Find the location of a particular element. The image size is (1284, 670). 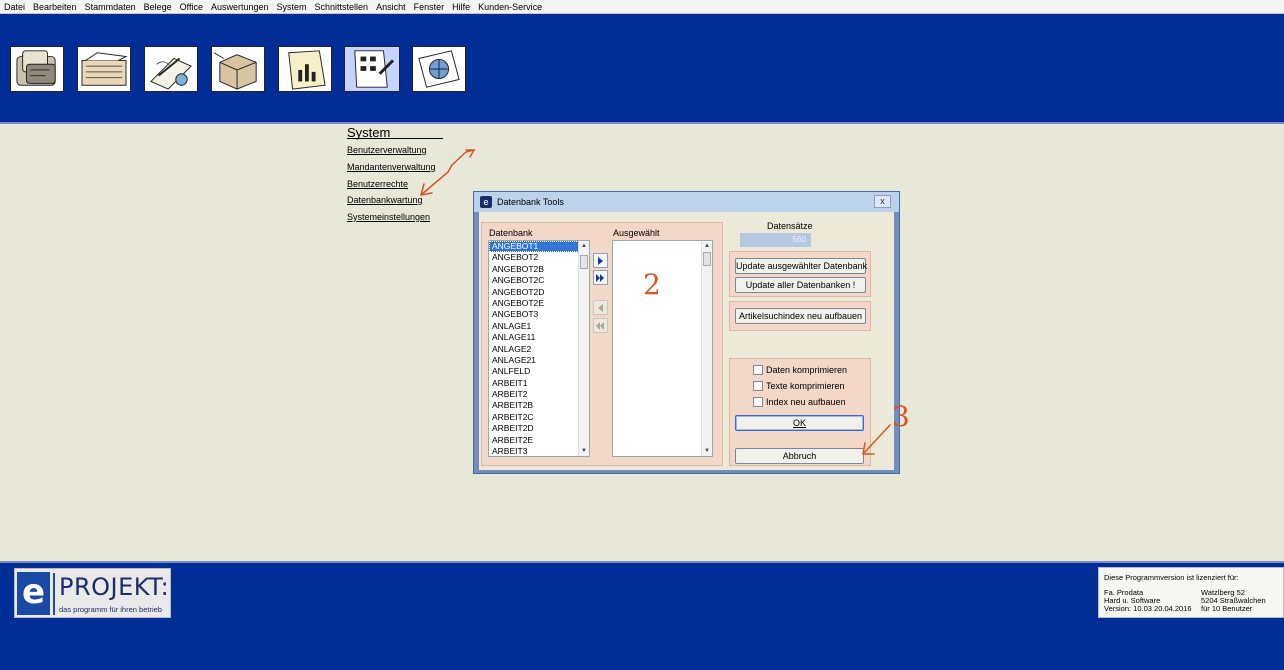

link-benutzerrechte: Benutzerrechte is located at coordinates (377, 184).